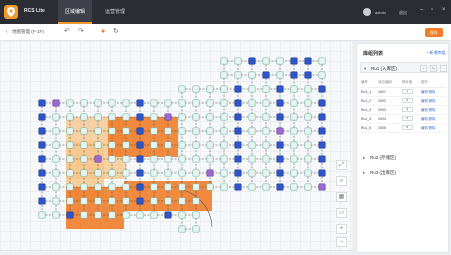  I want to click on group-ru1: ▾ Ru1 (入库区) + ✎ −, so click(403, 67).